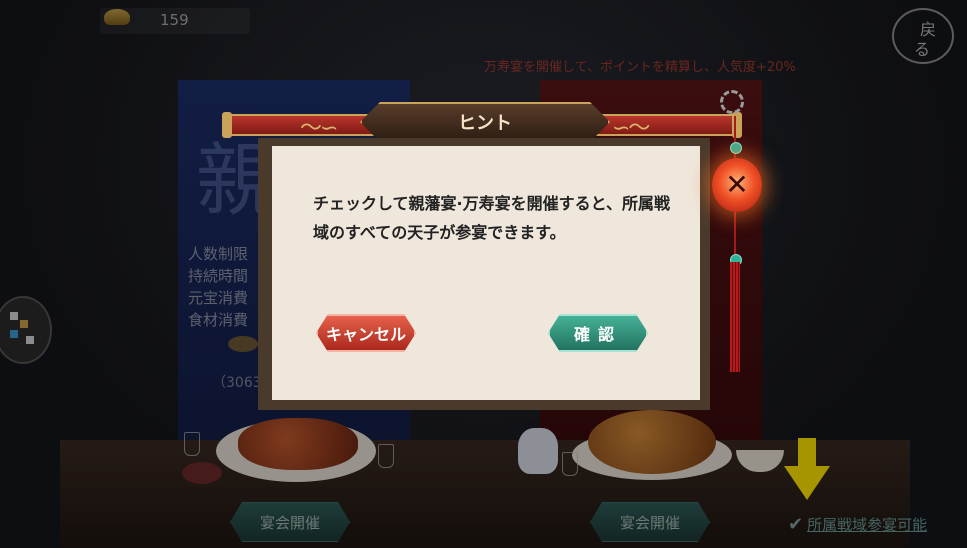 Image resolution: width=967 pixels, height=548 pixels. I want to click on dialog-title-plate: ヒント, so click(485, 122).